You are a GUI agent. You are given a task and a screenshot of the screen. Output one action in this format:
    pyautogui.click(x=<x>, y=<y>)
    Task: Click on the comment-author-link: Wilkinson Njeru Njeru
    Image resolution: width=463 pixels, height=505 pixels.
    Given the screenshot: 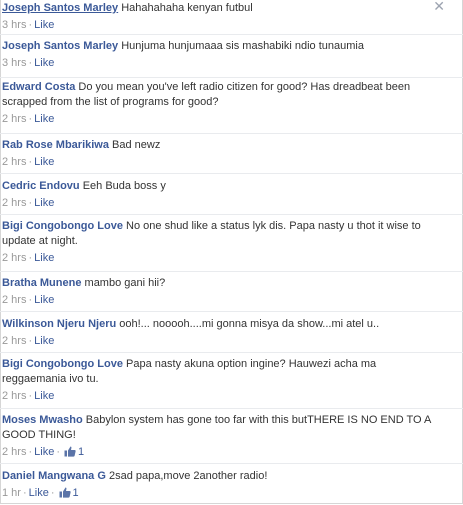 What is the action you would take?
    pyautogui.click(x=59, y=324)
    